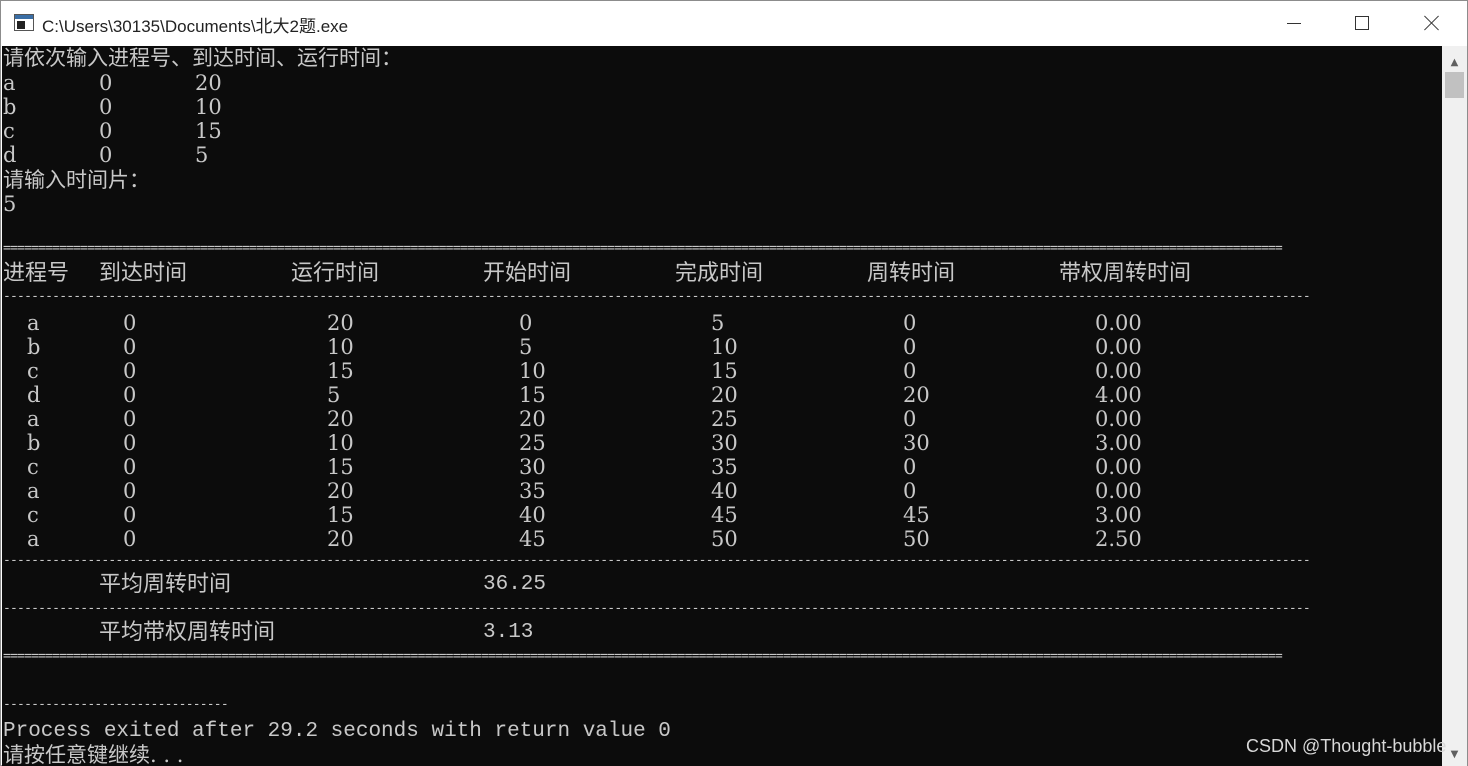 The height and width of the screenshot is (766, 1468). Describe the element at coordinates (208, 131) in the screenshot. I see `input-row-run: 15` at that location.